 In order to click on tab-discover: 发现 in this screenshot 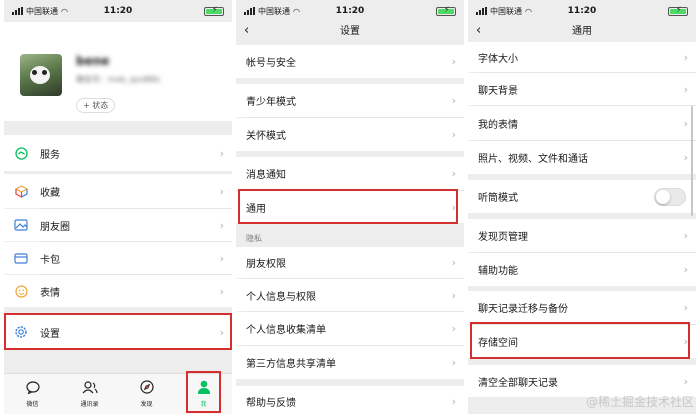, I will do `click(146, 394)`.